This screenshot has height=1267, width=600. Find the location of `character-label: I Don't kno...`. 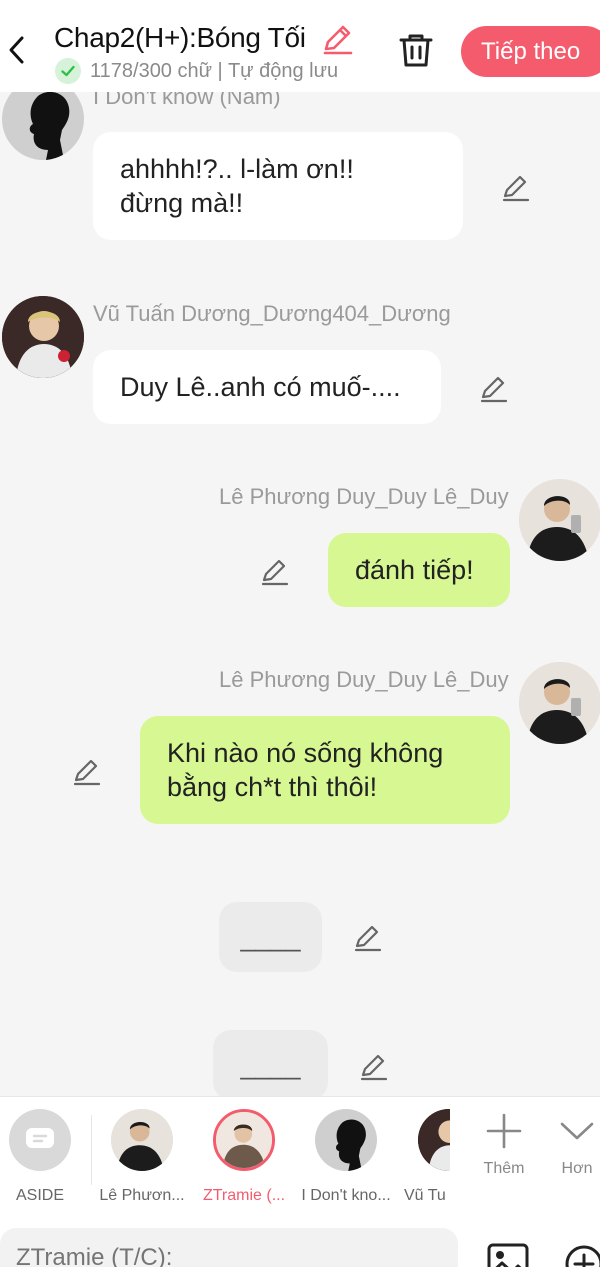

character-label: I Don't kno... is located at coordinates (346, 1195).